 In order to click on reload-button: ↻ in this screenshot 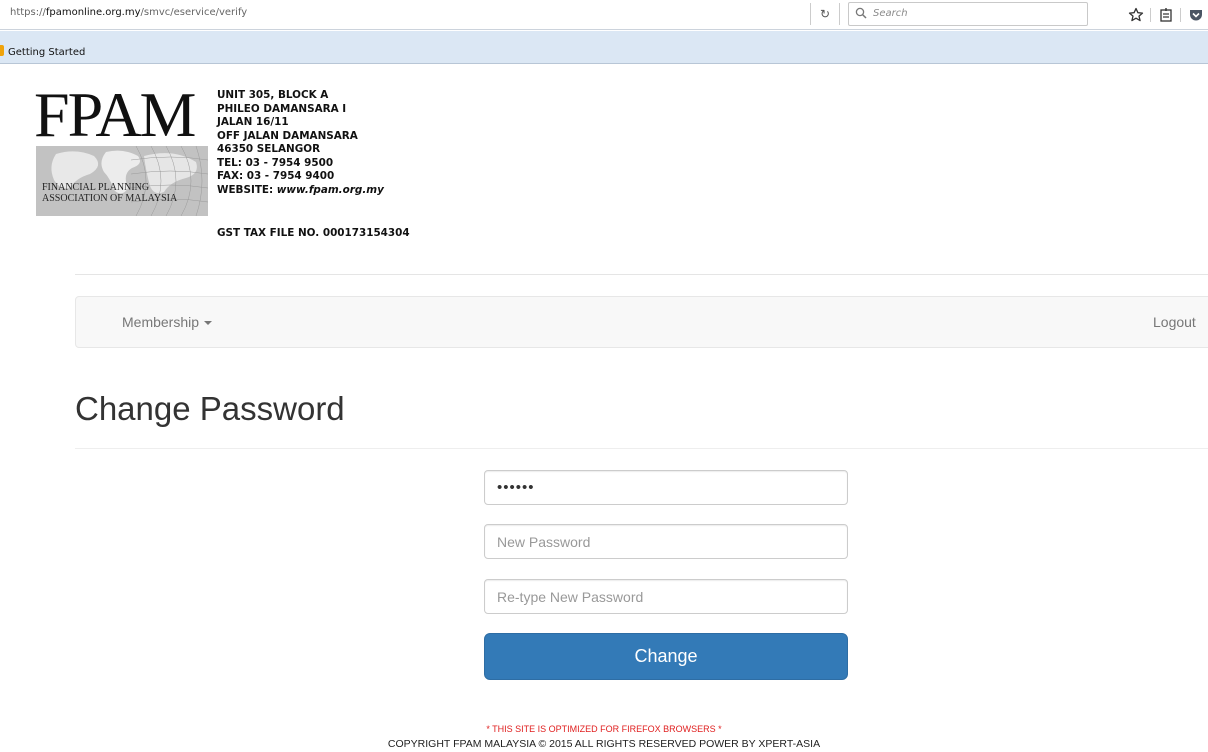, I will do `click(825, 14)`.